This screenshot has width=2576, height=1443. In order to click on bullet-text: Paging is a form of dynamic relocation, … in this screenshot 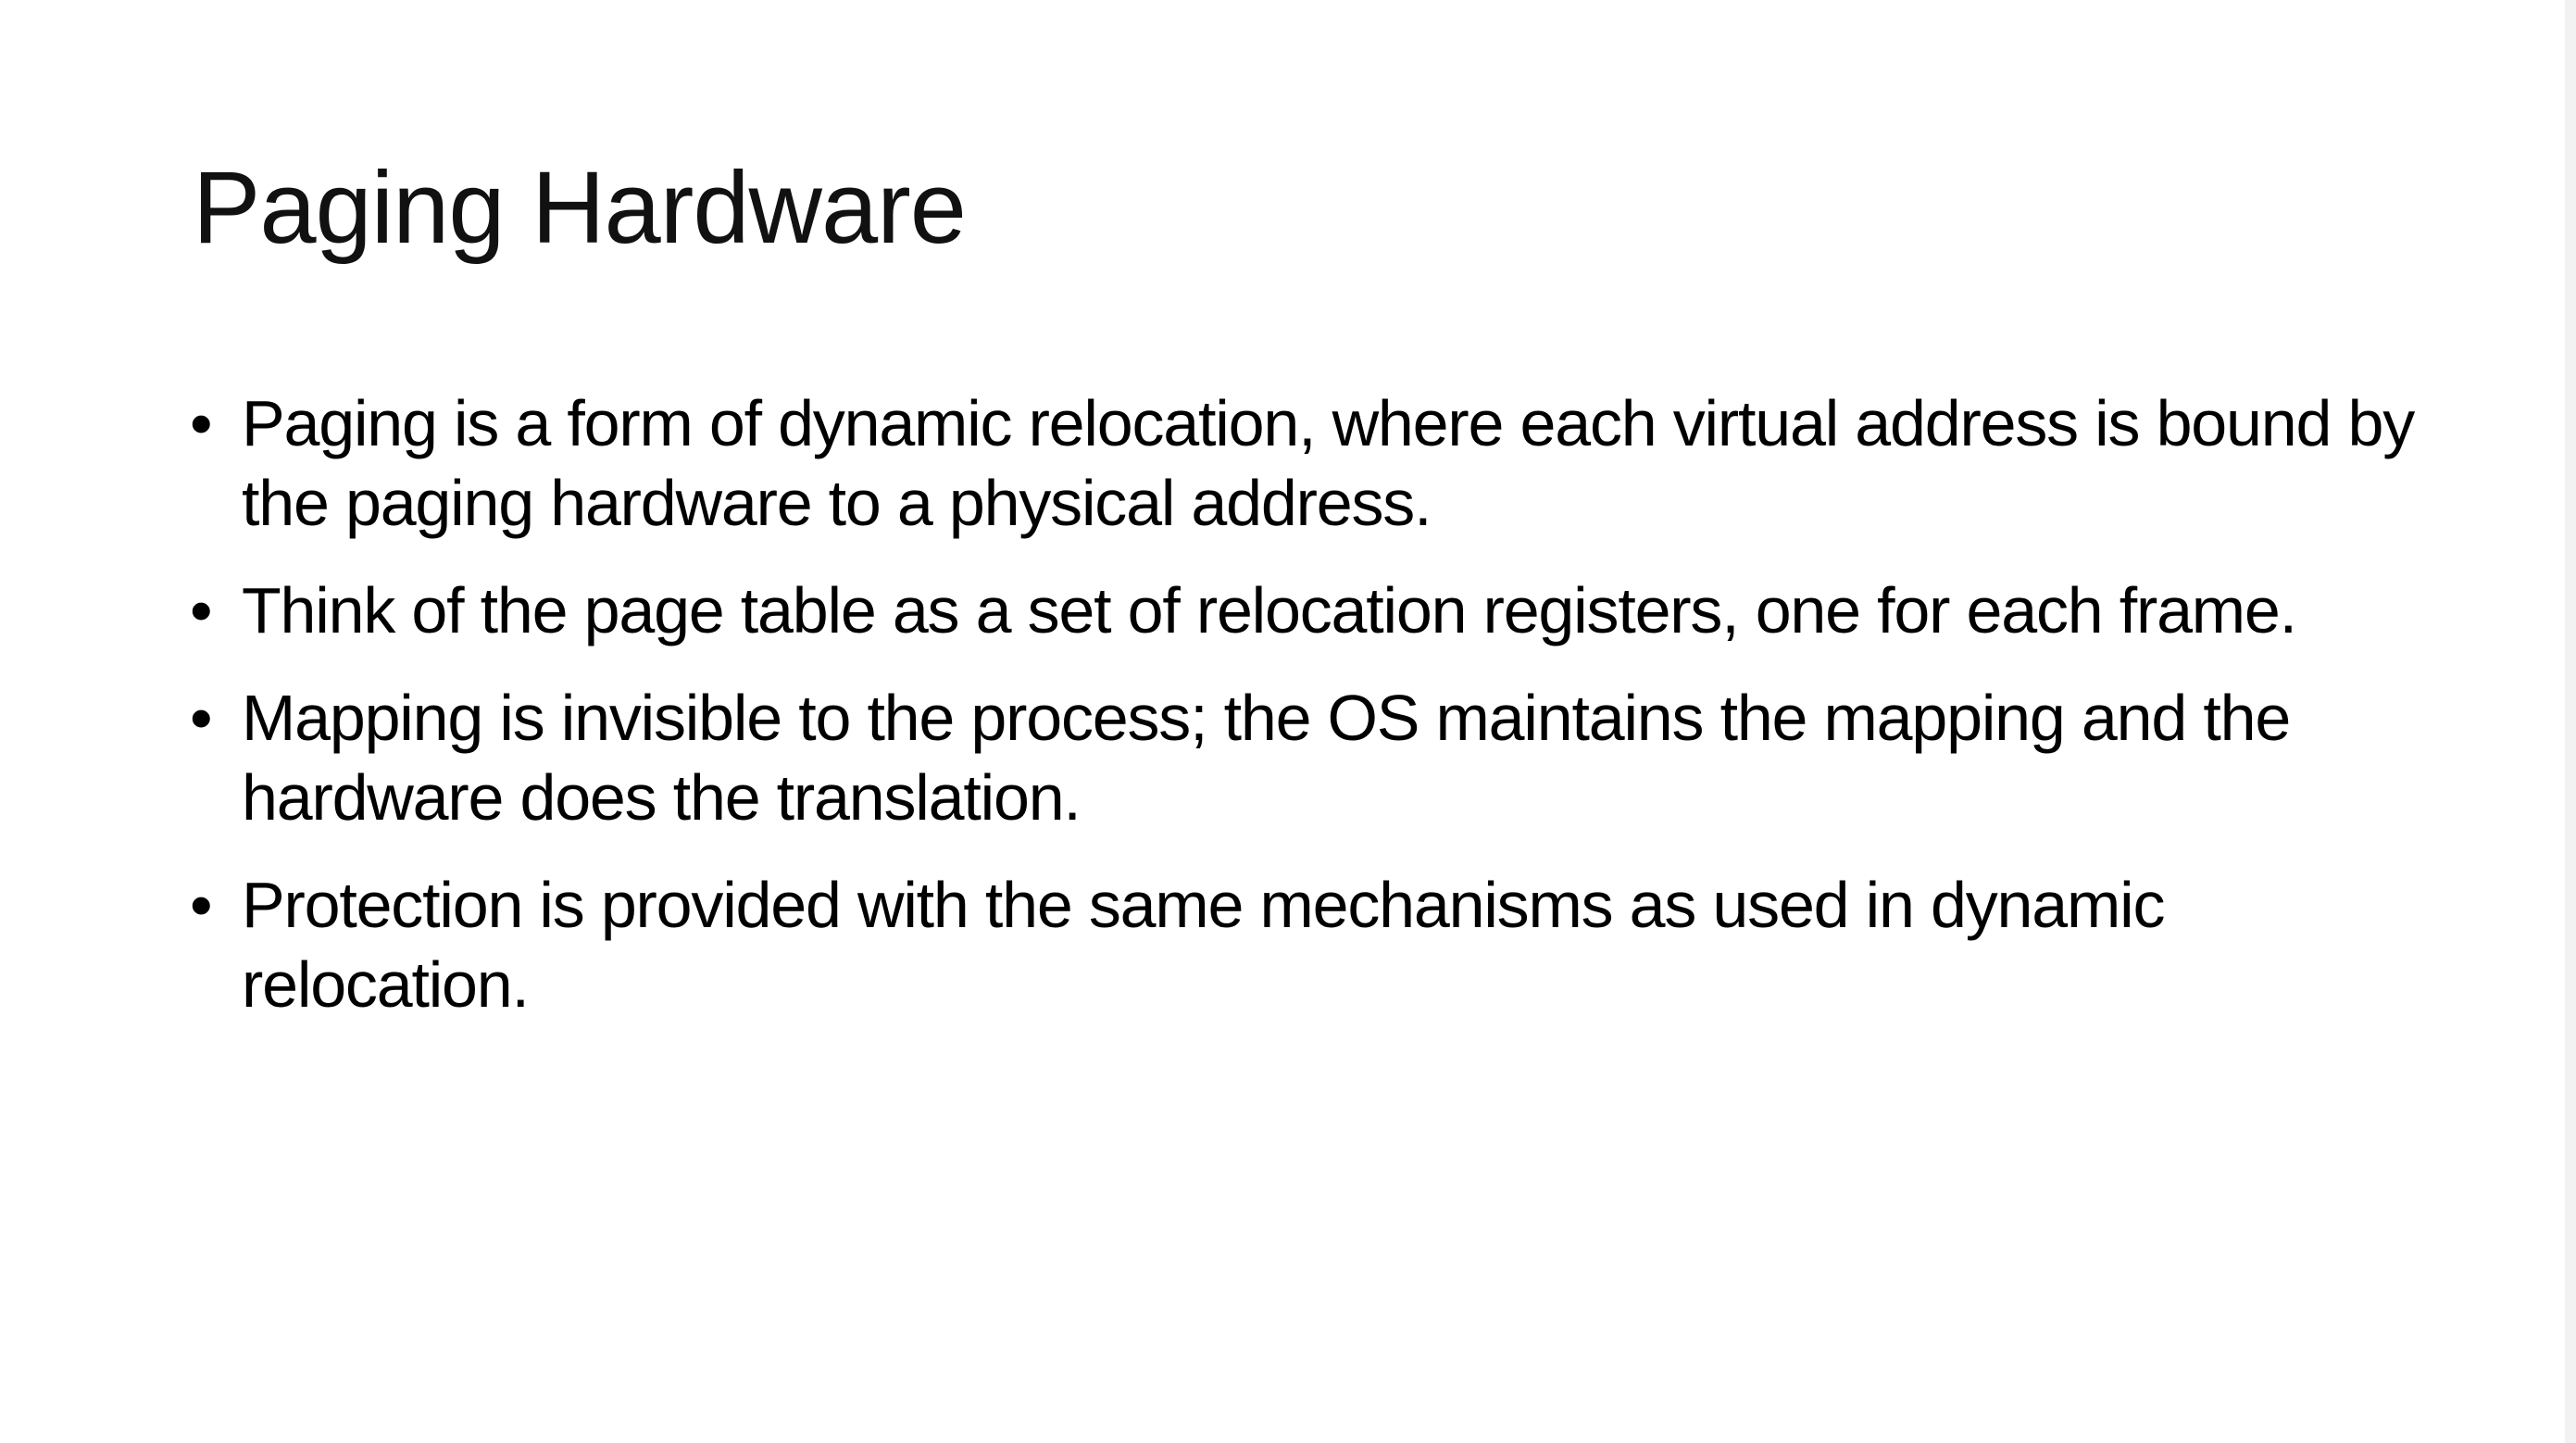, I will do `click(1329, 463)`.